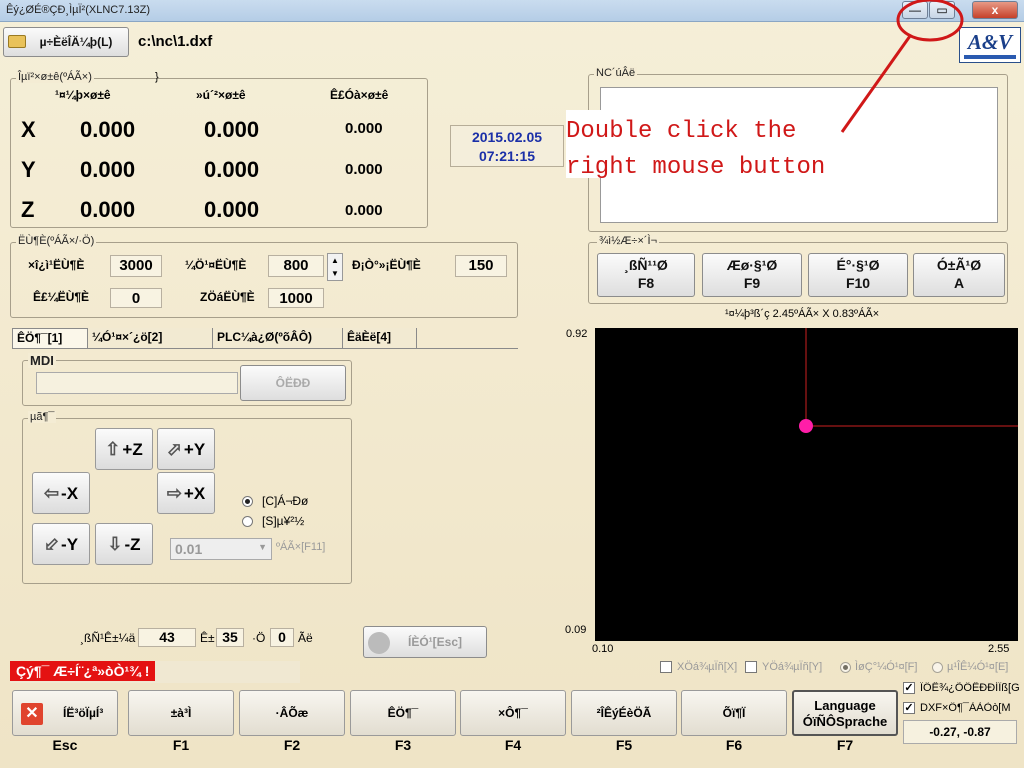  I want to click on tab-process-status: ¼Ó¹¤×´¿ö[2], so click(150, 338).